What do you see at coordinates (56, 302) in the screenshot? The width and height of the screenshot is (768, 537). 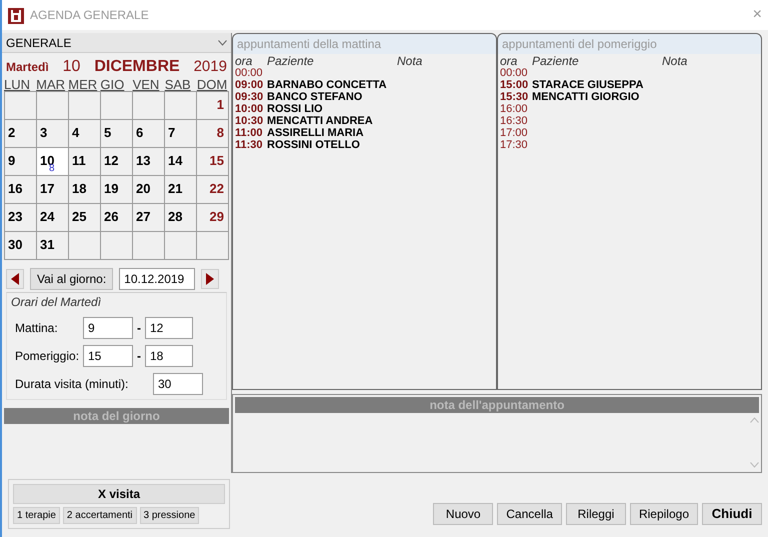 I see `group-title: Orari del Martedì` at bounding box center [56, 302].